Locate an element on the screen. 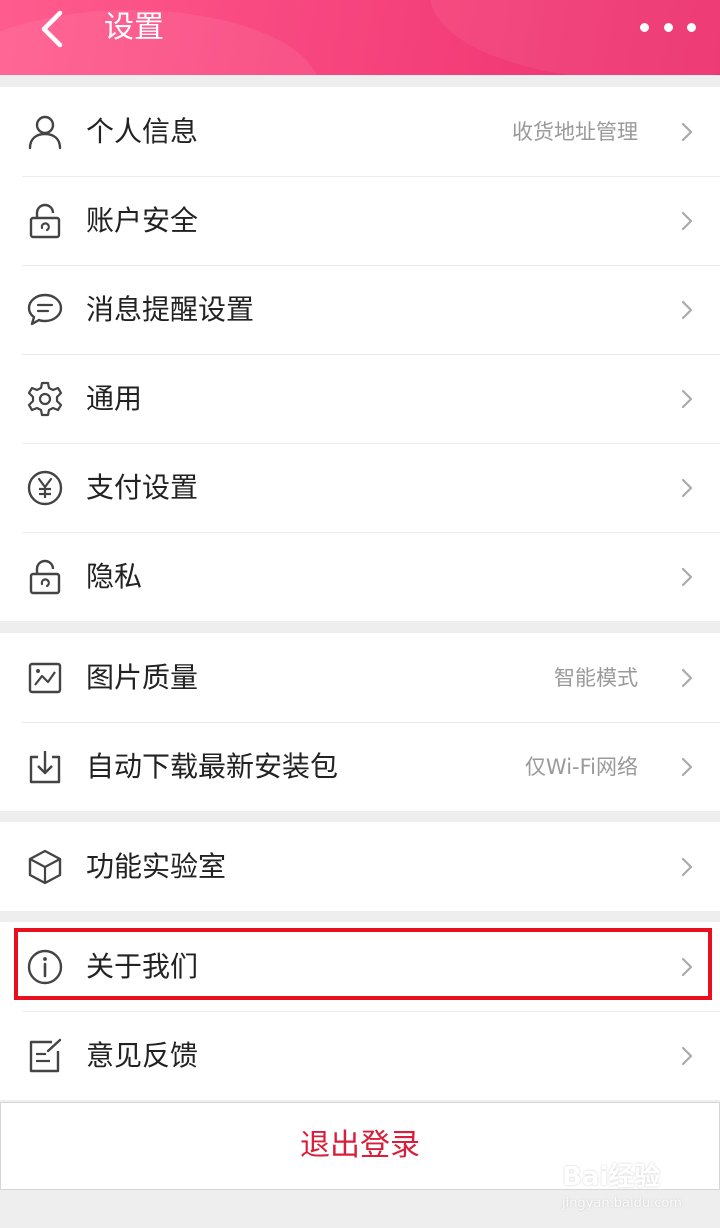 Image resolution: width=720 pixels, height=1228 pixels. more-button is located at coordinates (668, 27).